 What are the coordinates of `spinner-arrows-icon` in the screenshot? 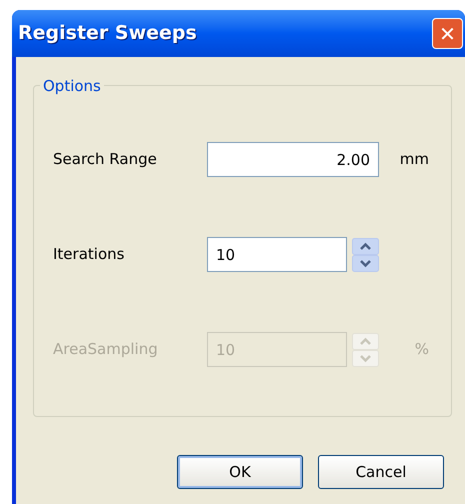 It's located at (365, 255).